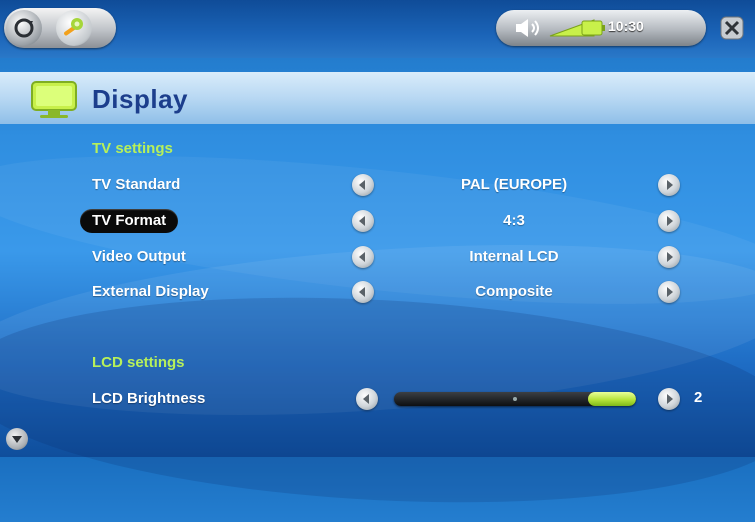 The image size is (755, 522). I want to click on external-display-label: External Display, so click(150, 291).